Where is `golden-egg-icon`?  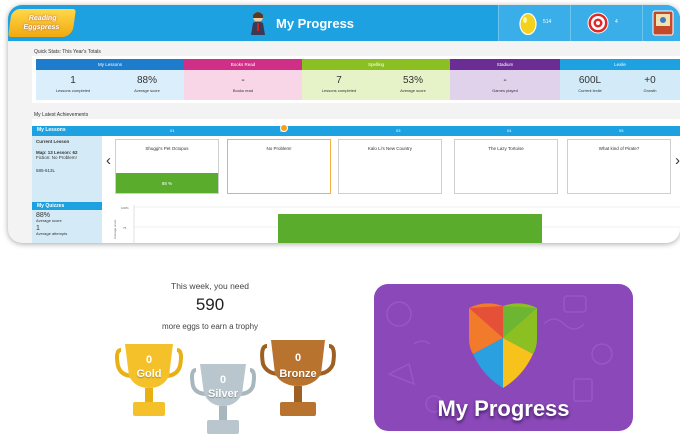 golden-egg-icon is located at coordinates (528, 23).